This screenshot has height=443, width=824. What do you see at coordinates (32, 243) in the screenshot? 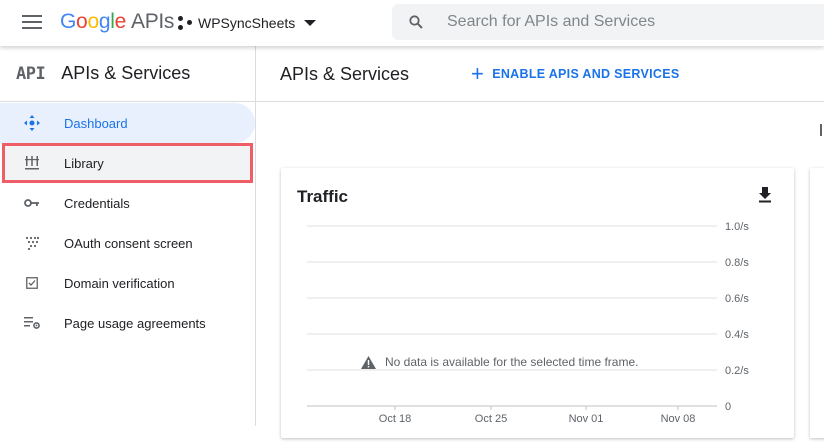
I see `oauth-dots-icon` at bounding box center [32, 243].